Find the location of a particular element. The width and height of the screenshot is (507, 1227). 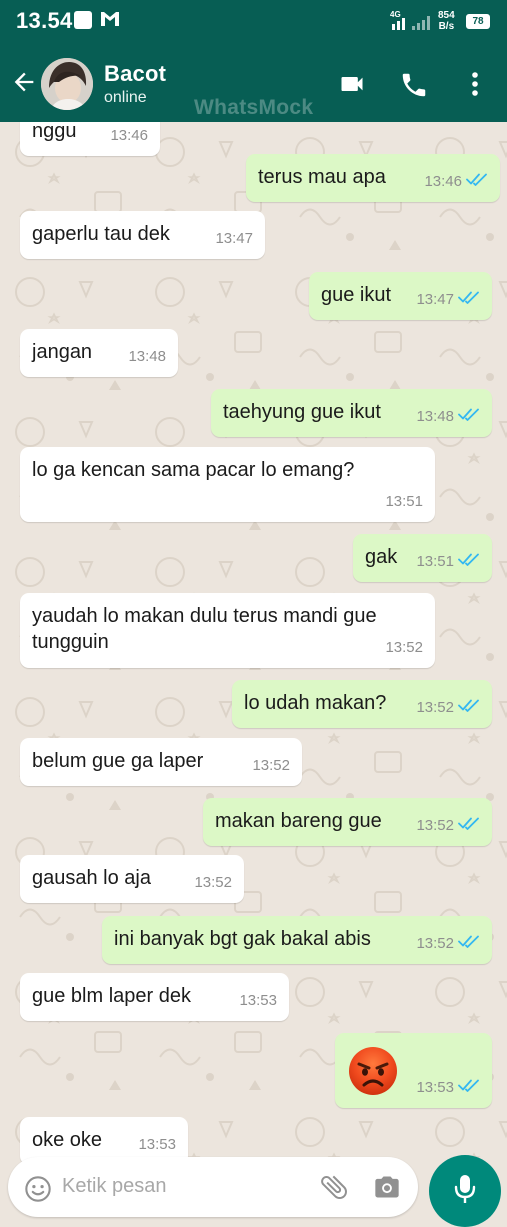

network-speed-unit: B/s is located at coordinates (446, 26).